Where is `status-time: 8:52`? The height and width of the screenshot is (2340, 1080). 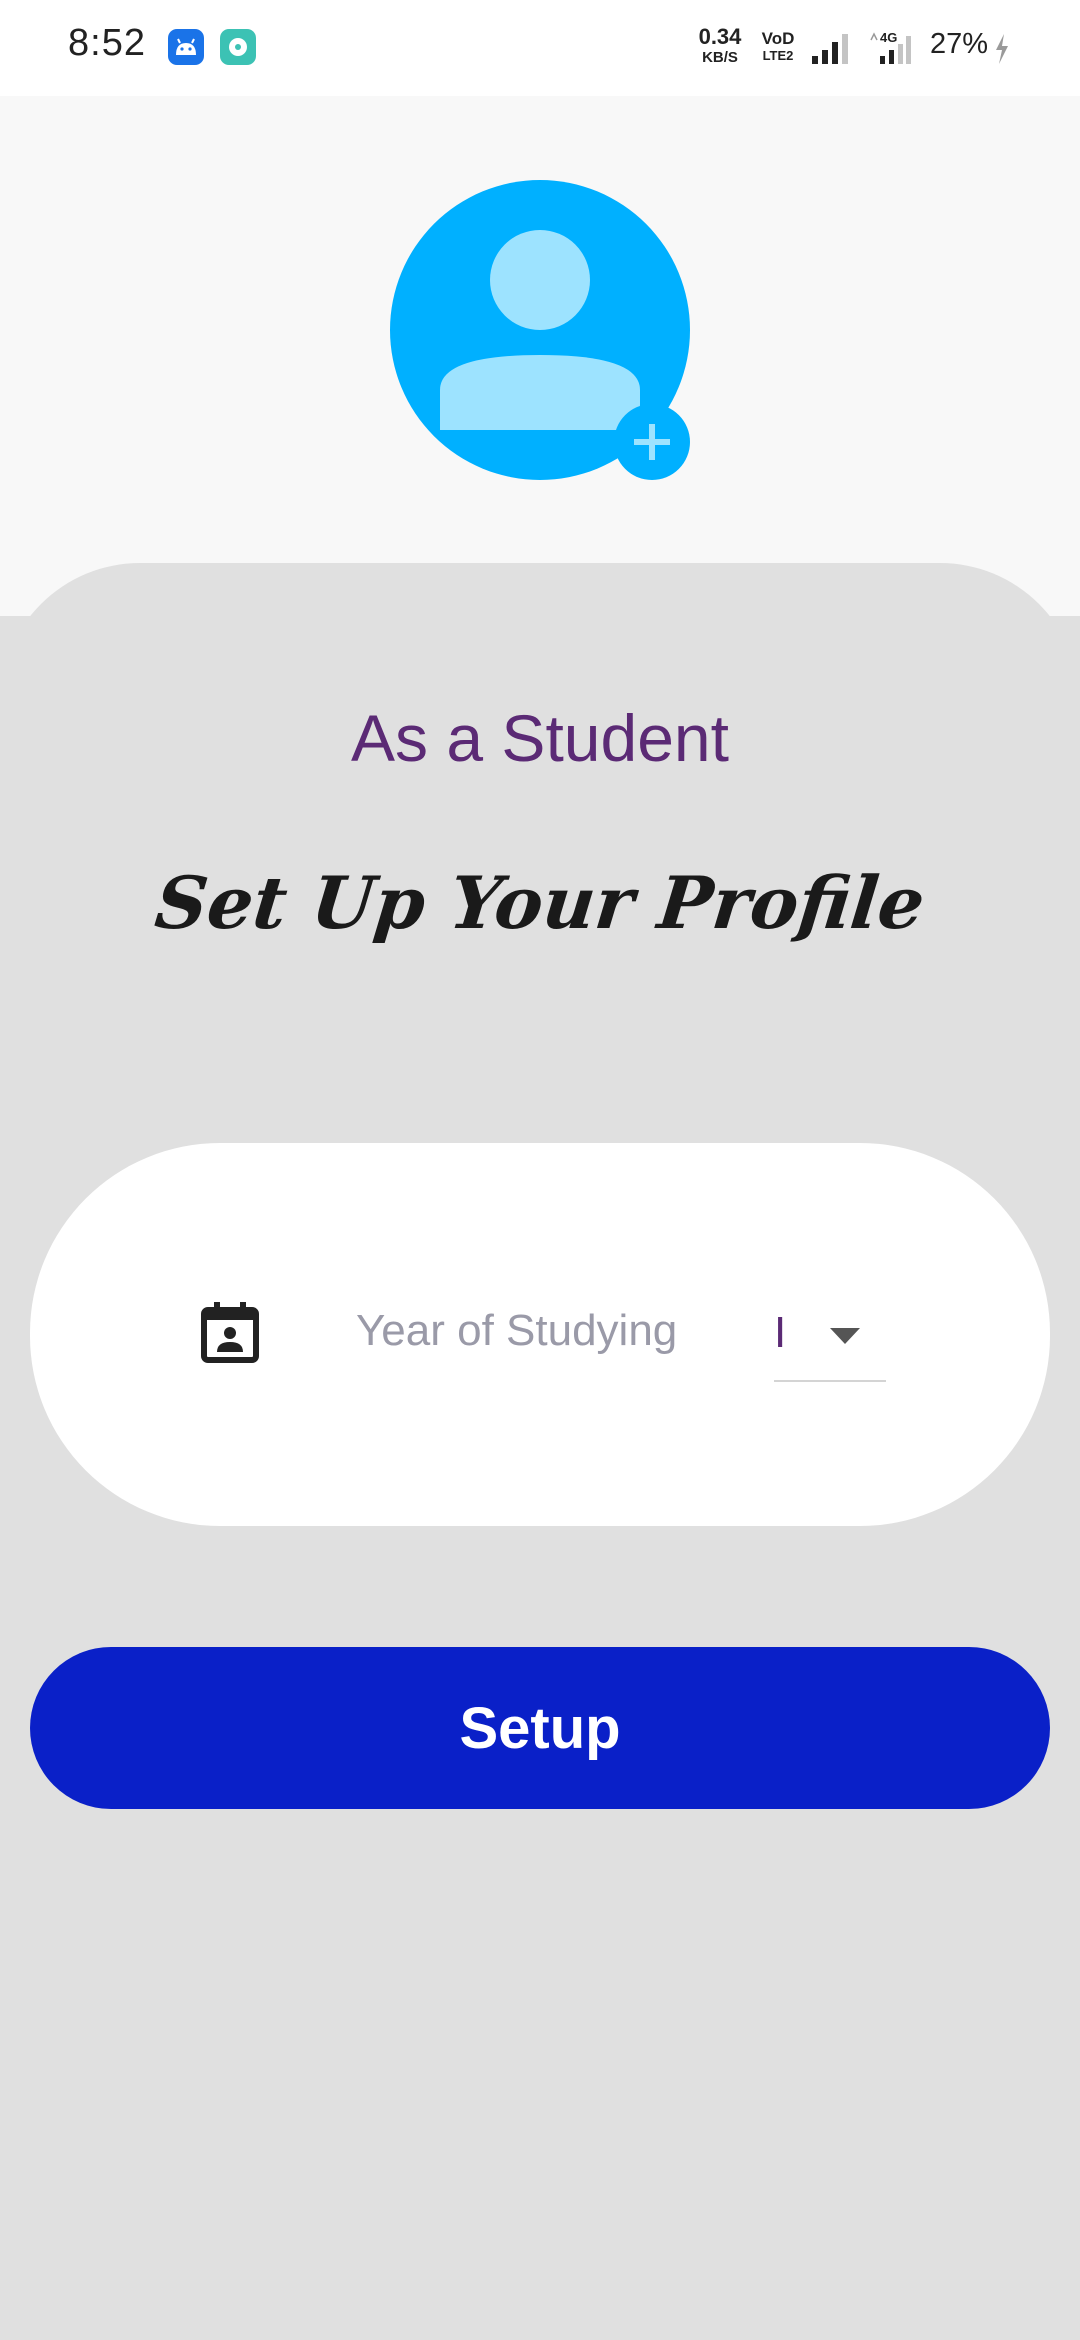
status-time: 8:52 is located at coordinates (107, 43).